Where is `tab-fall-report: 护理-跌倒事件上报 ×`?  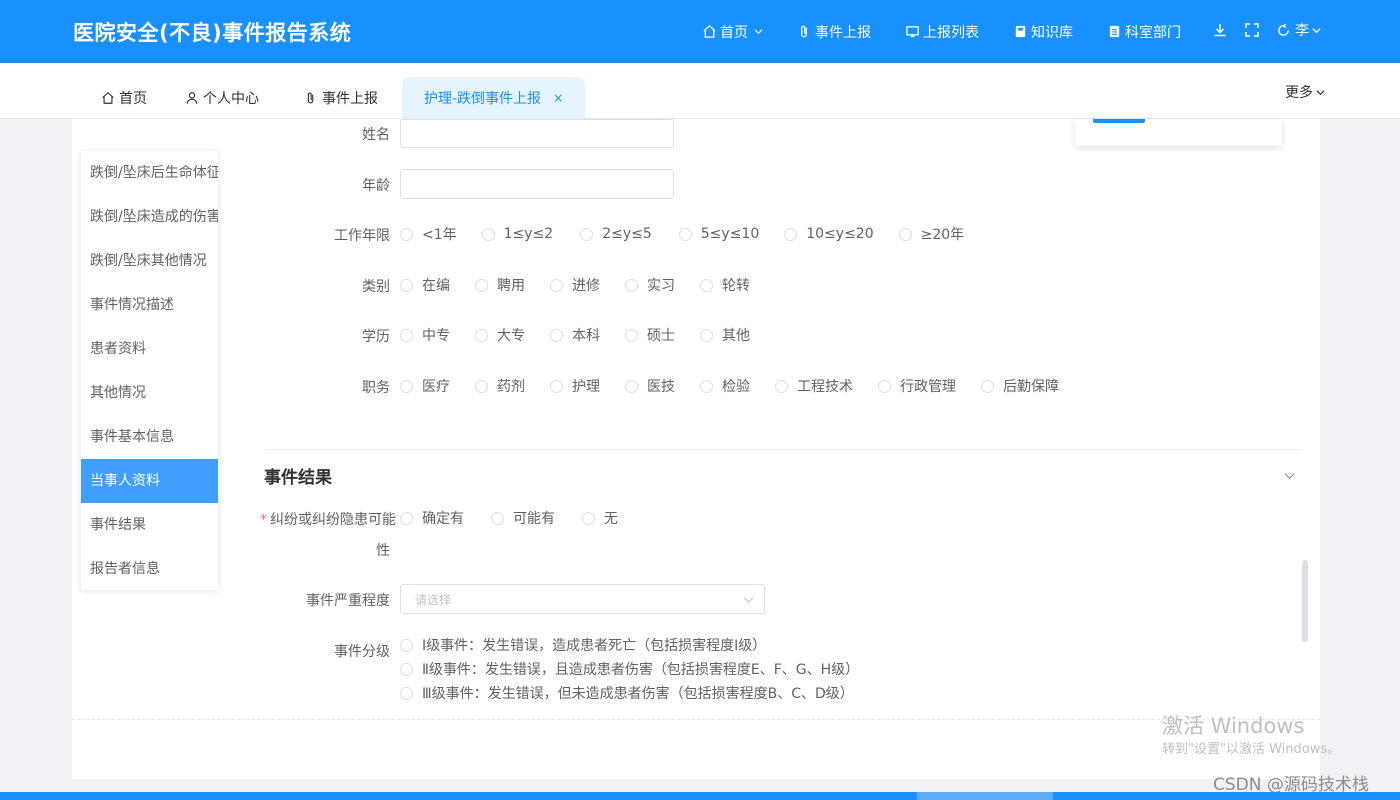 tab-fall-report: 护理-跌倒事件上报 × is located at coordinates (494, 98).